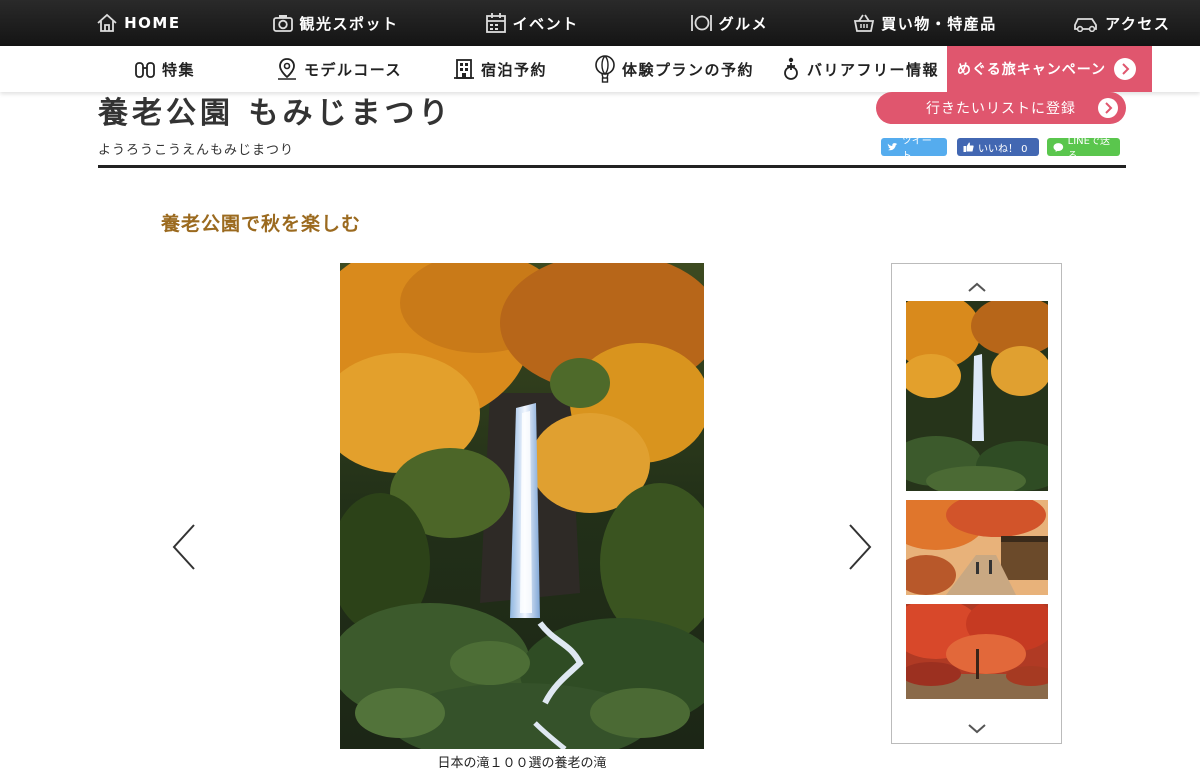 This screenshot has width=1200, height=784. I want to click on nav-gourmet: グルメ, so click(708, 23).